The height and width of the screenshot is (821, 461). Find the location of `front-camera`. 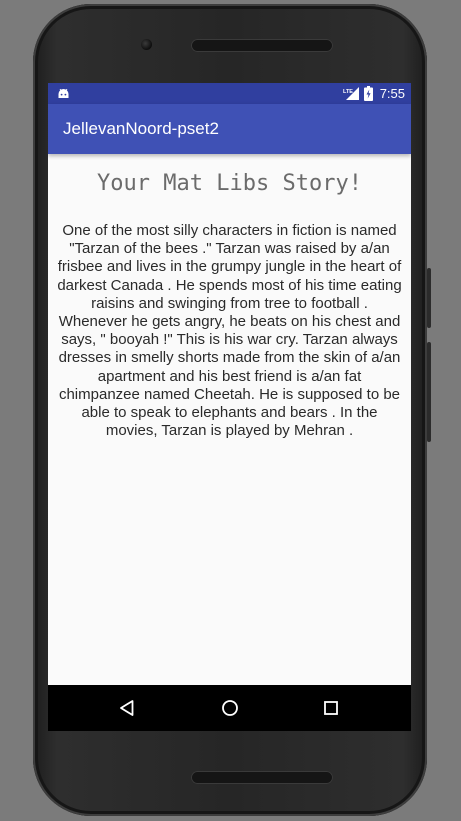

front-camera is located at coordinates (146, 44).